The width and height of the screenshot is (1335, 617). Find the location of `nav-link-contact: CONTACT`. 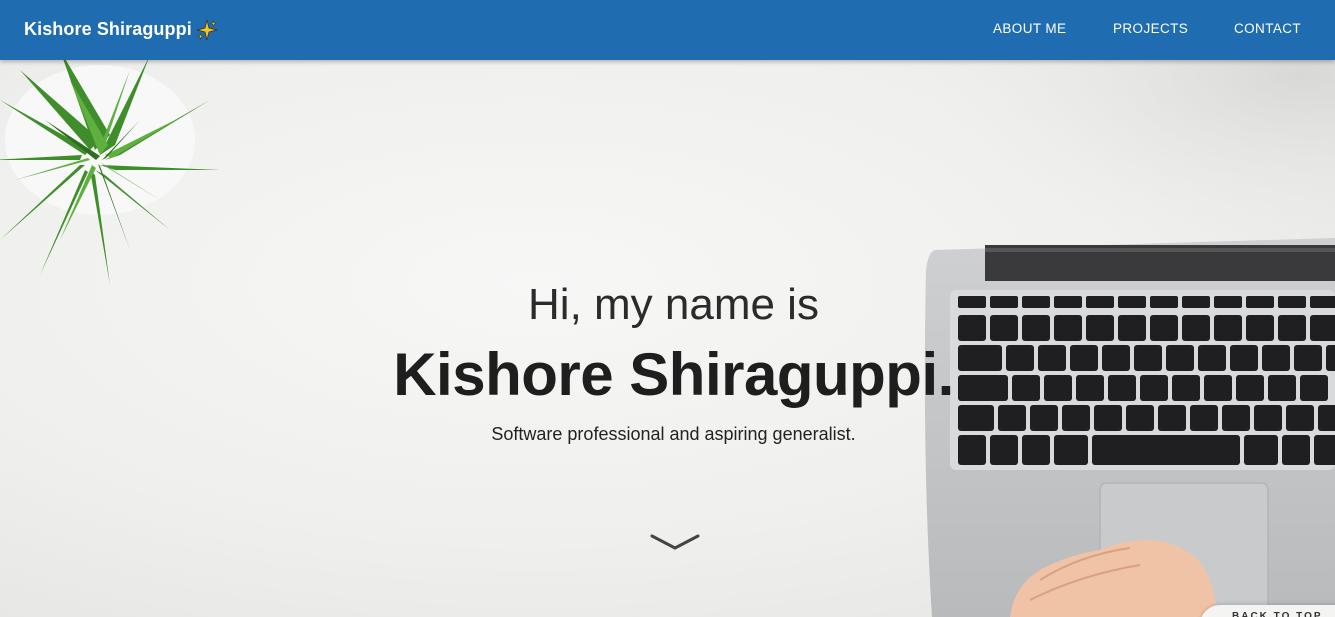

nav-link-contact: CONTACT is located at coordinates (1267, 28).